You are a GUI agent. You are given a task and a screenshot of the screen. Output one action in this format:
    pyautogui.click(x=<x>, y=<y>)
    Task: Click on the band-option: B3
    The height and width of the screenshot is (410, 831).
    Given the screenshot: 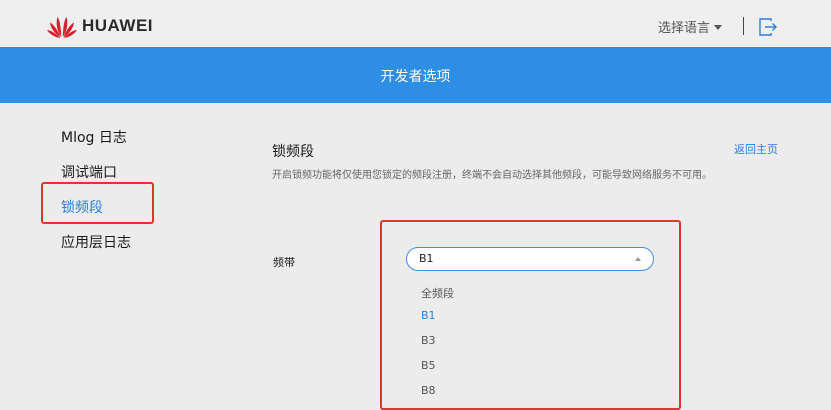 What is the action you would take?
    pyautogui.click(x=428, y=340)
    